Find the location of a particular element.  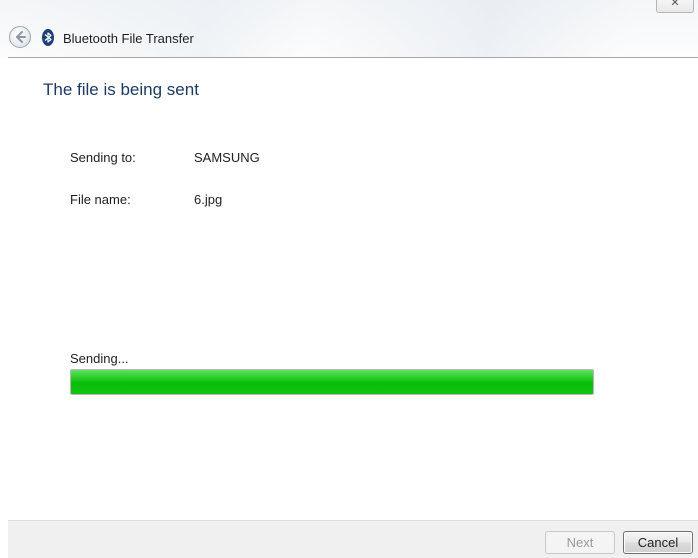

next-button: Next is located at coordinates (580, 542).